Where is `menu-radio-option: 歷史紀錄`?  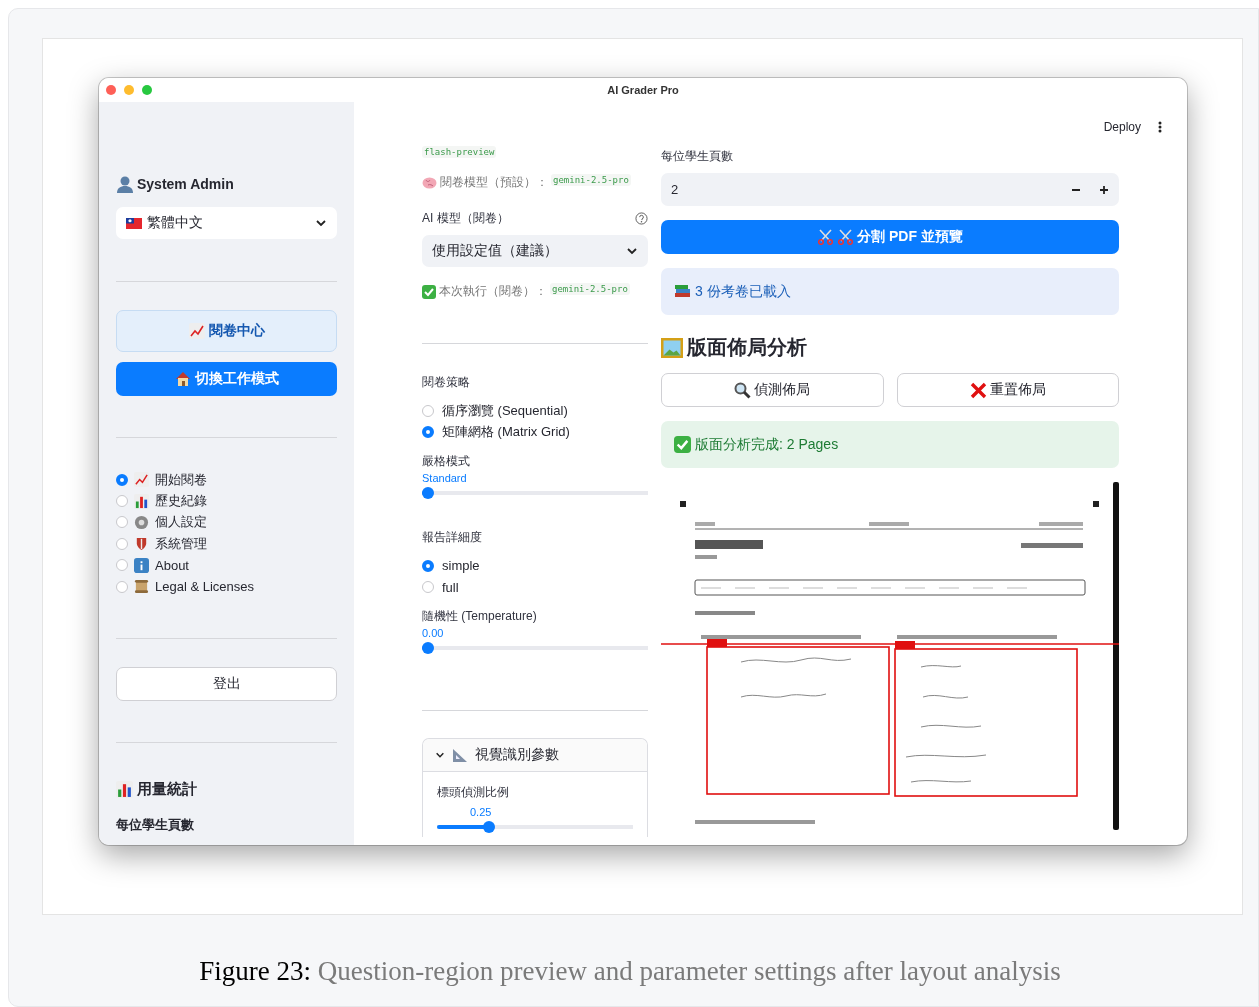
menu-radio-option: 歷史紀錄 is located at coordinates (226, 501).